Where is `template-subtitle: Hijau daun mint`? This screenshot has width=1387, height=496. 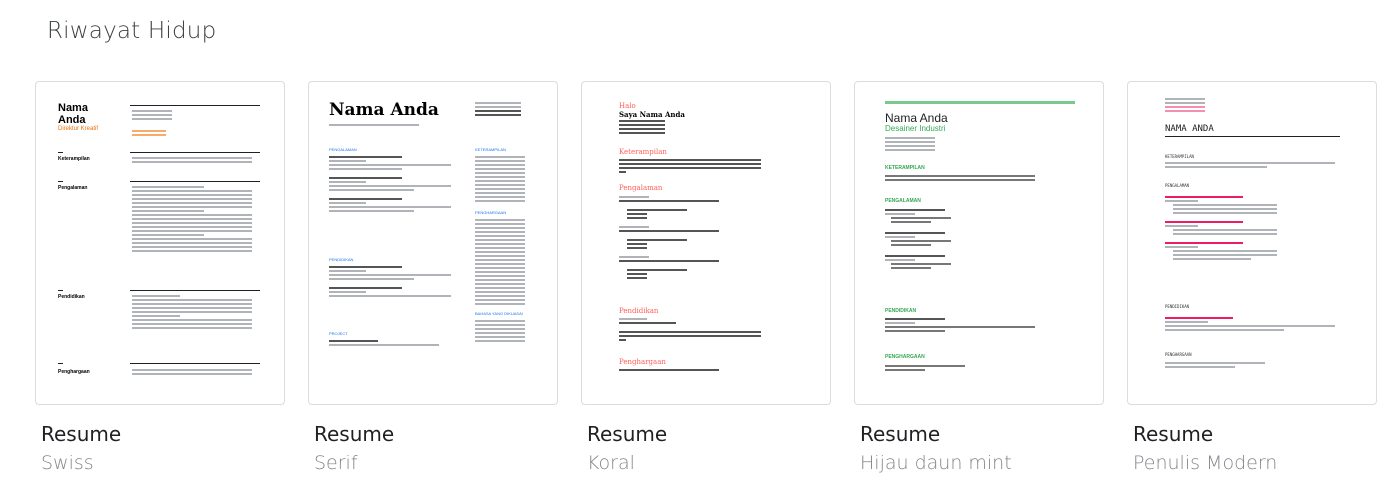
template-subtitle: Hijau daun mint is located at coordinates (936, 463).